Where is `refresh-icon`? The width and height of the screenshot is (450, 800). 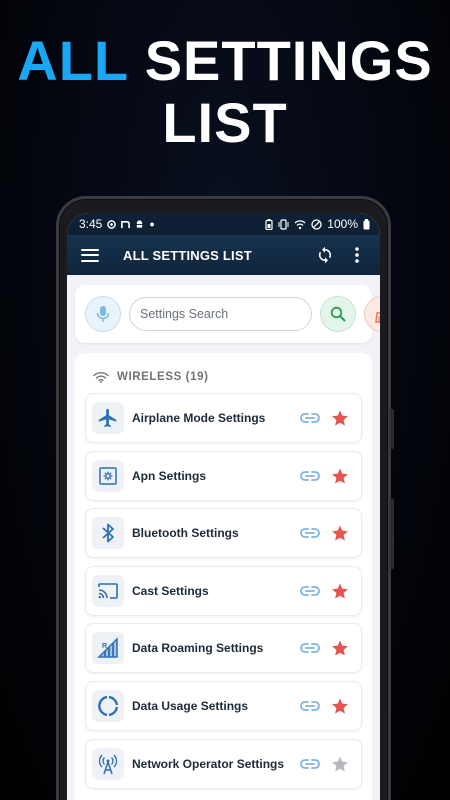
refresh-icon is located at coordinates (325, 255).